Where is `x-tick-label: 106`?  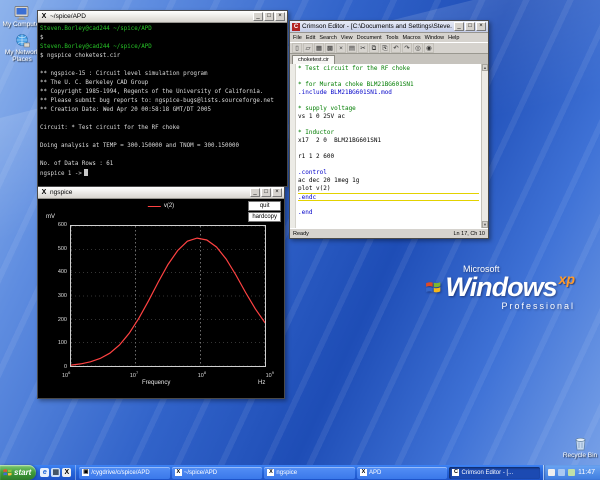
x-tick-label: 106 is located at coordinates (66, 374).